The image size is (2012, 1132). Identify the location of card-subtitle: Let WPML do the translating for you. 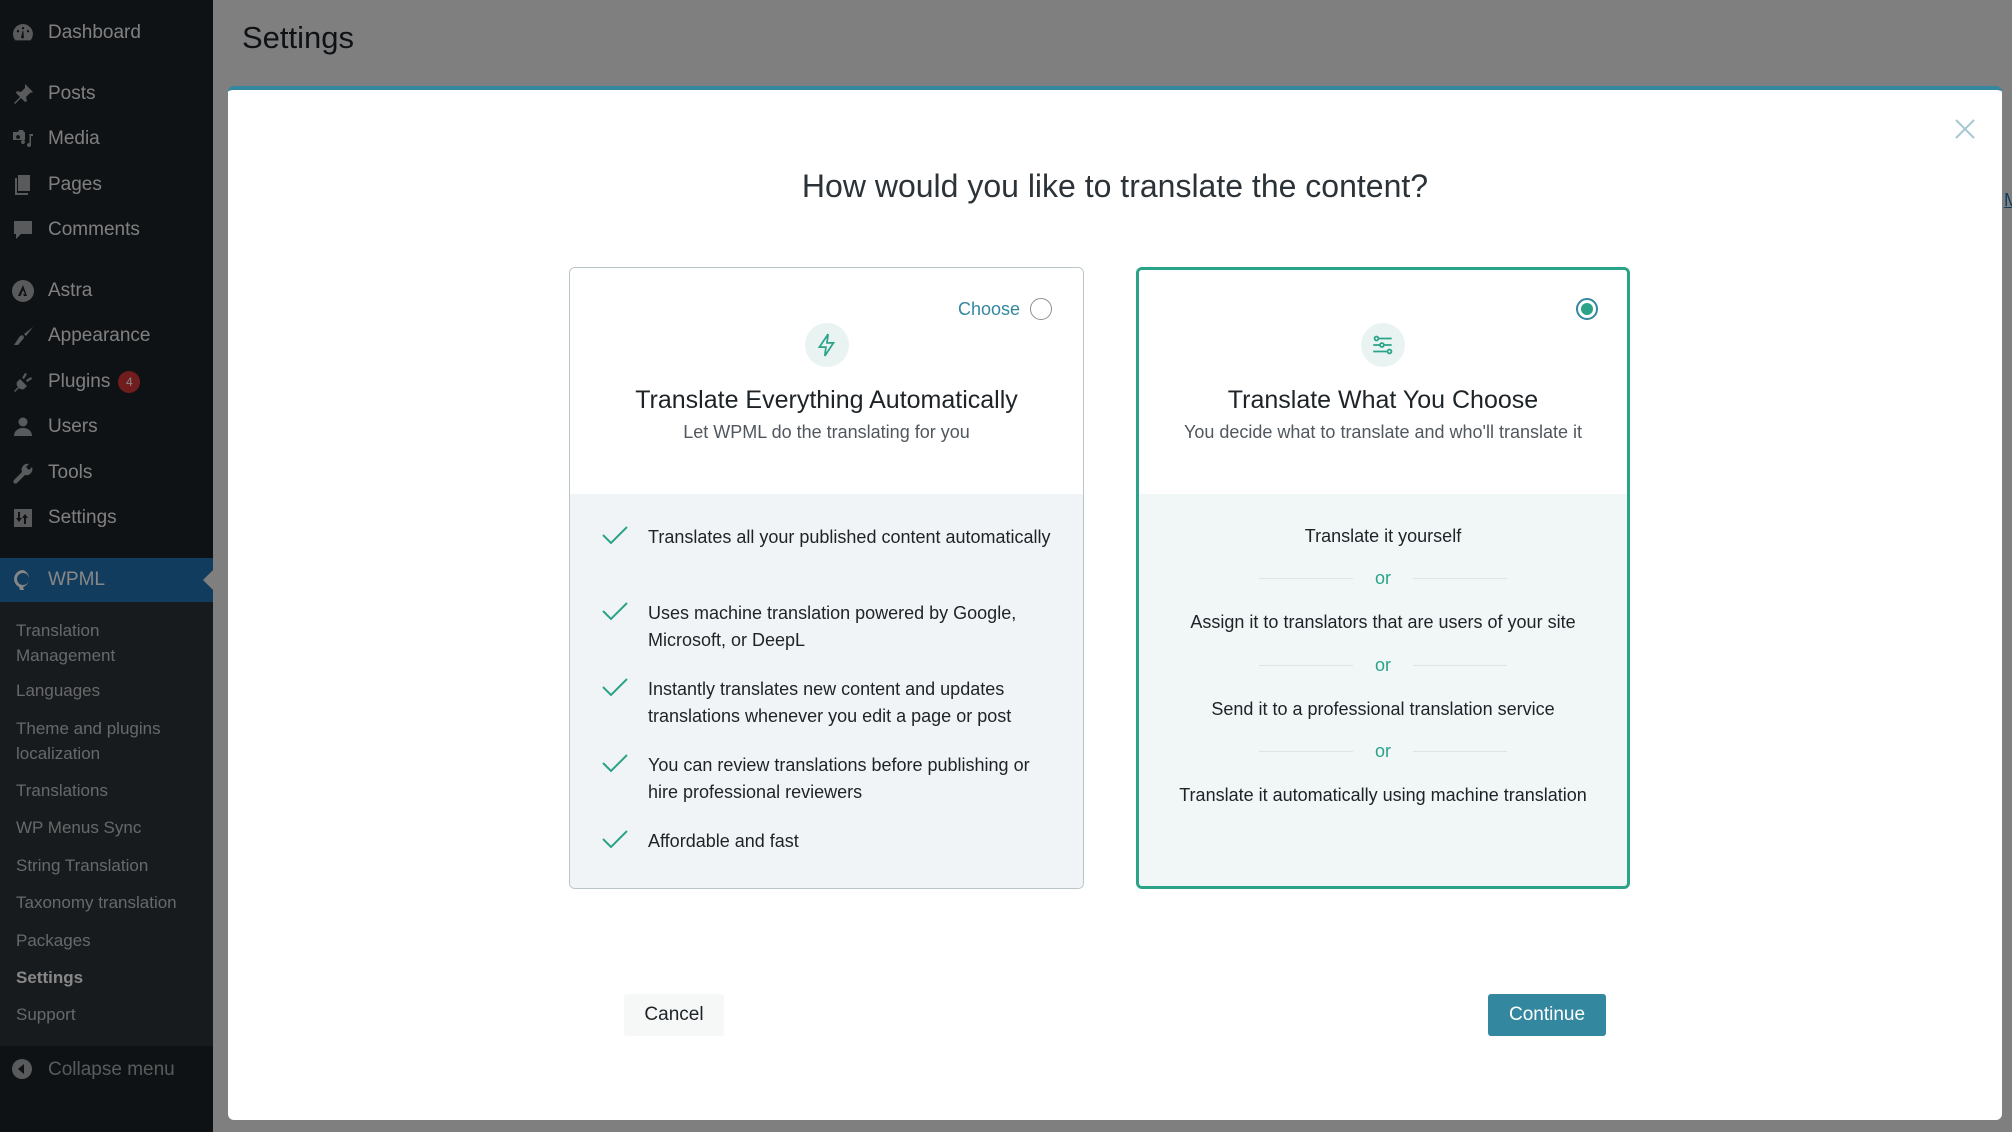
(826, 432).